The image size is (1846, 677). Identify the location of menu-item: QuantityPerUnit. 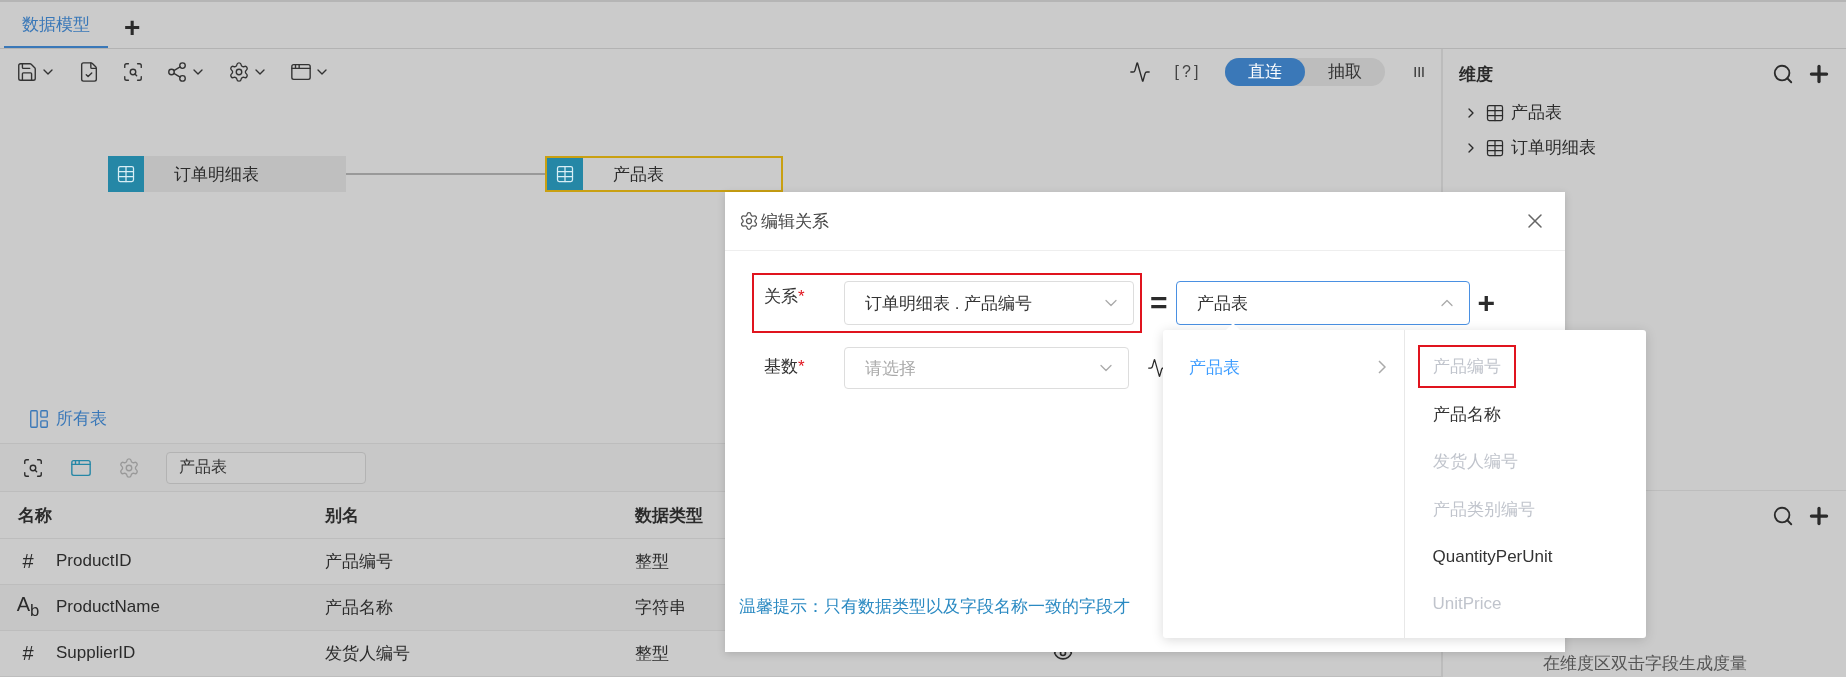
(1492, 556).